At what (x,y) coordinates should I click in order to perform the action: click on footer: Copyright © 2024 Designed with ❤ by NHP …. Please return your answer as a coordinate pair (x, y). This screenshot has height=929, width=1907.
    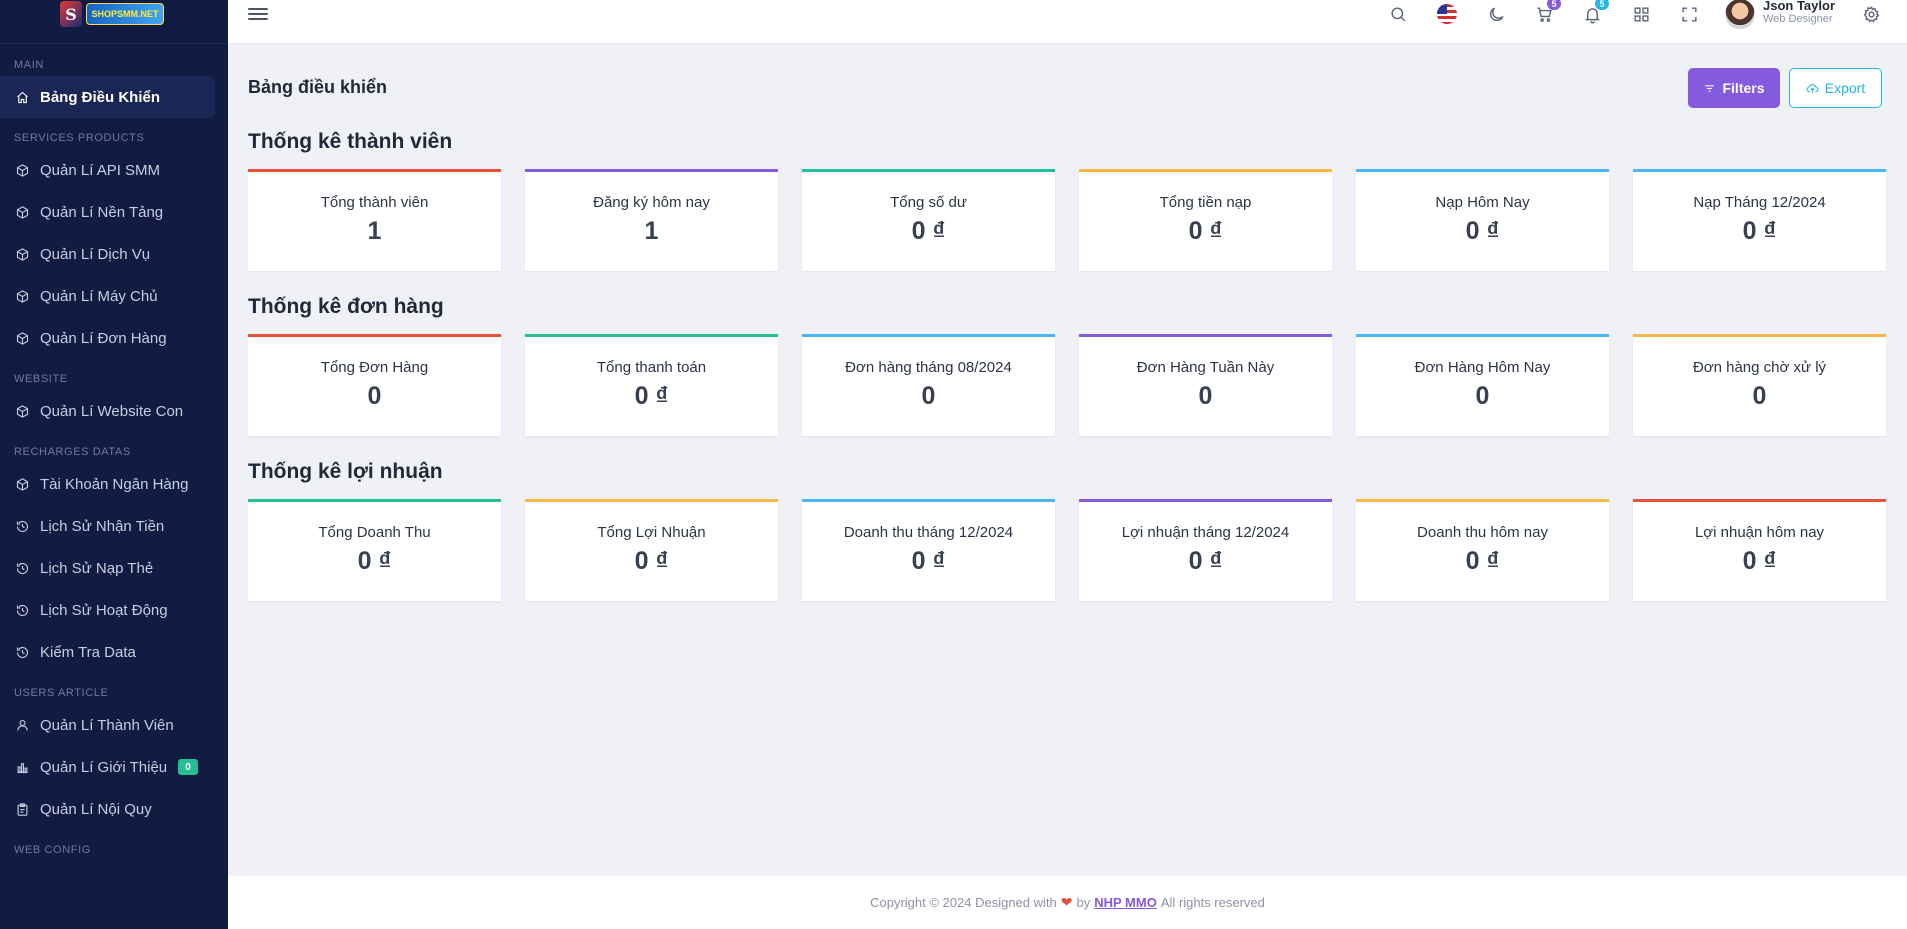
    Looking at the image, I should click on (1067, 902).